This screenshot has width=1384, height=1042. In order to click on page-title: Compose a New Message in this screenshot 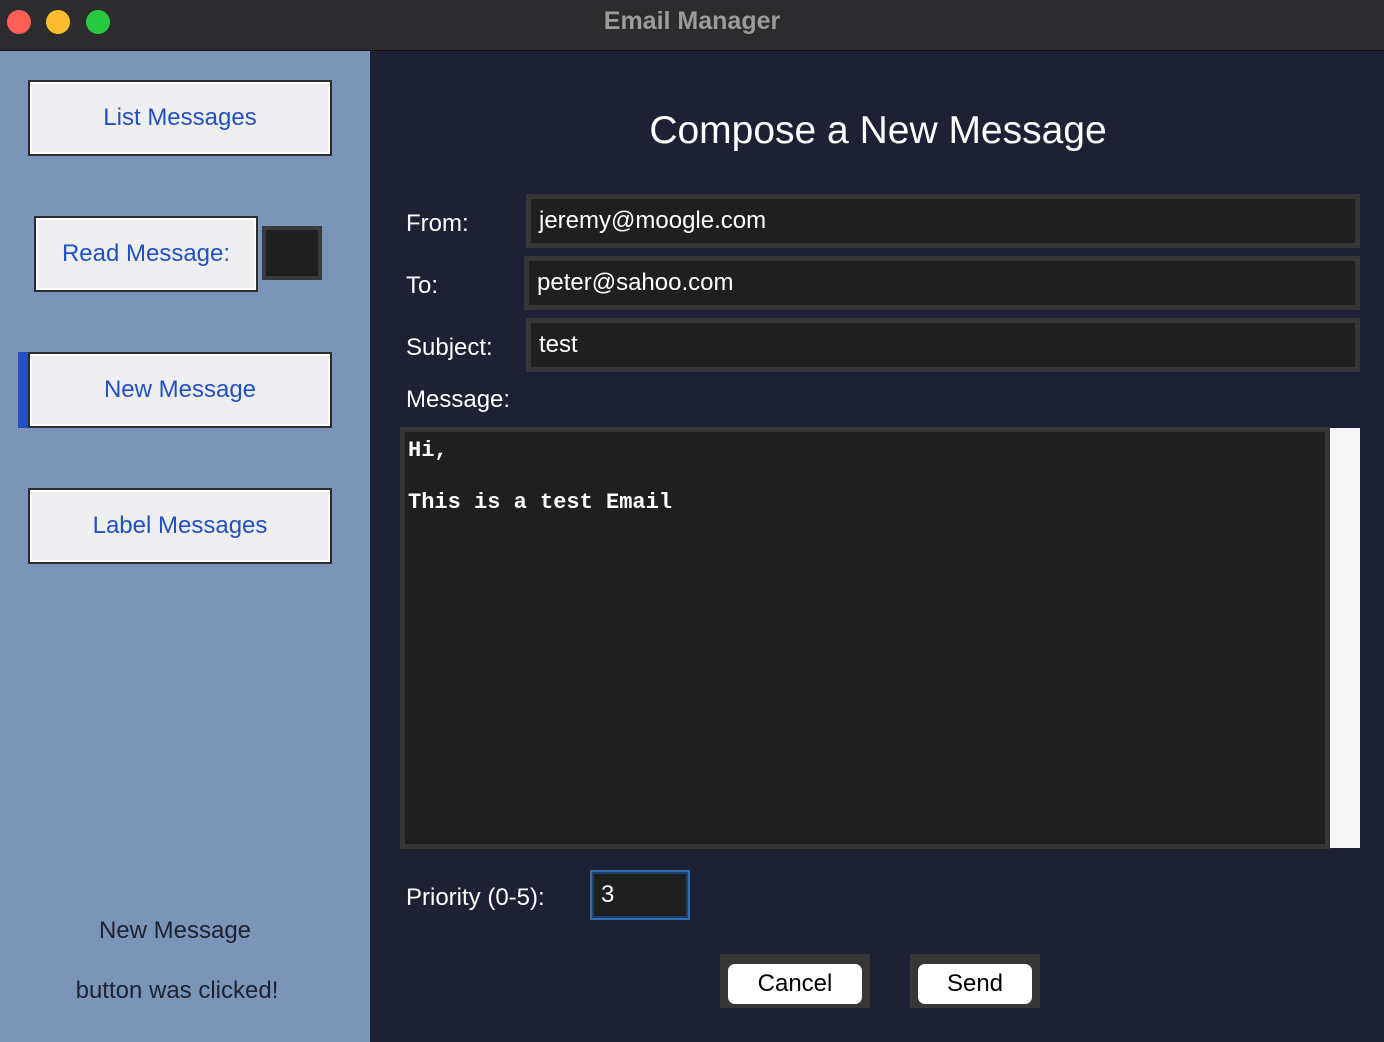, I will do `click(878, 130)`.